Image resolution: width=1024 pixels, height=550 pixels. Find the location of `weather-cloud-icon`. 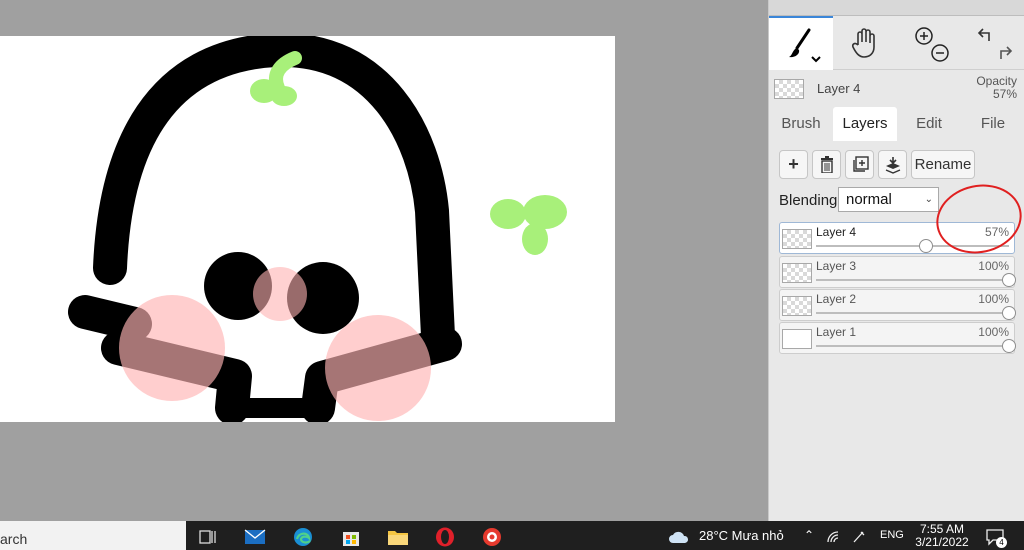

weather-cloud-icon is located at coordinates (679, 537).